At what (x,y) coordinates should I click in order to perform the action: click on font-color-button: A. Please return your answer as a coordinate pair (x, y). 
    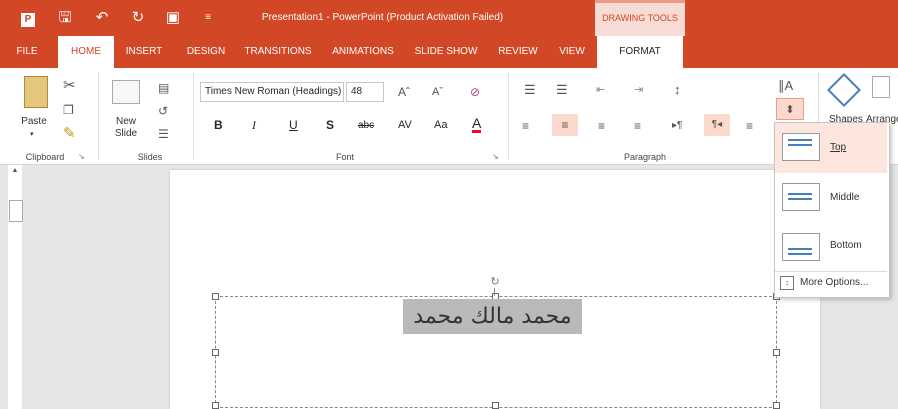
    Looking at the image, I should click on (477, 124).